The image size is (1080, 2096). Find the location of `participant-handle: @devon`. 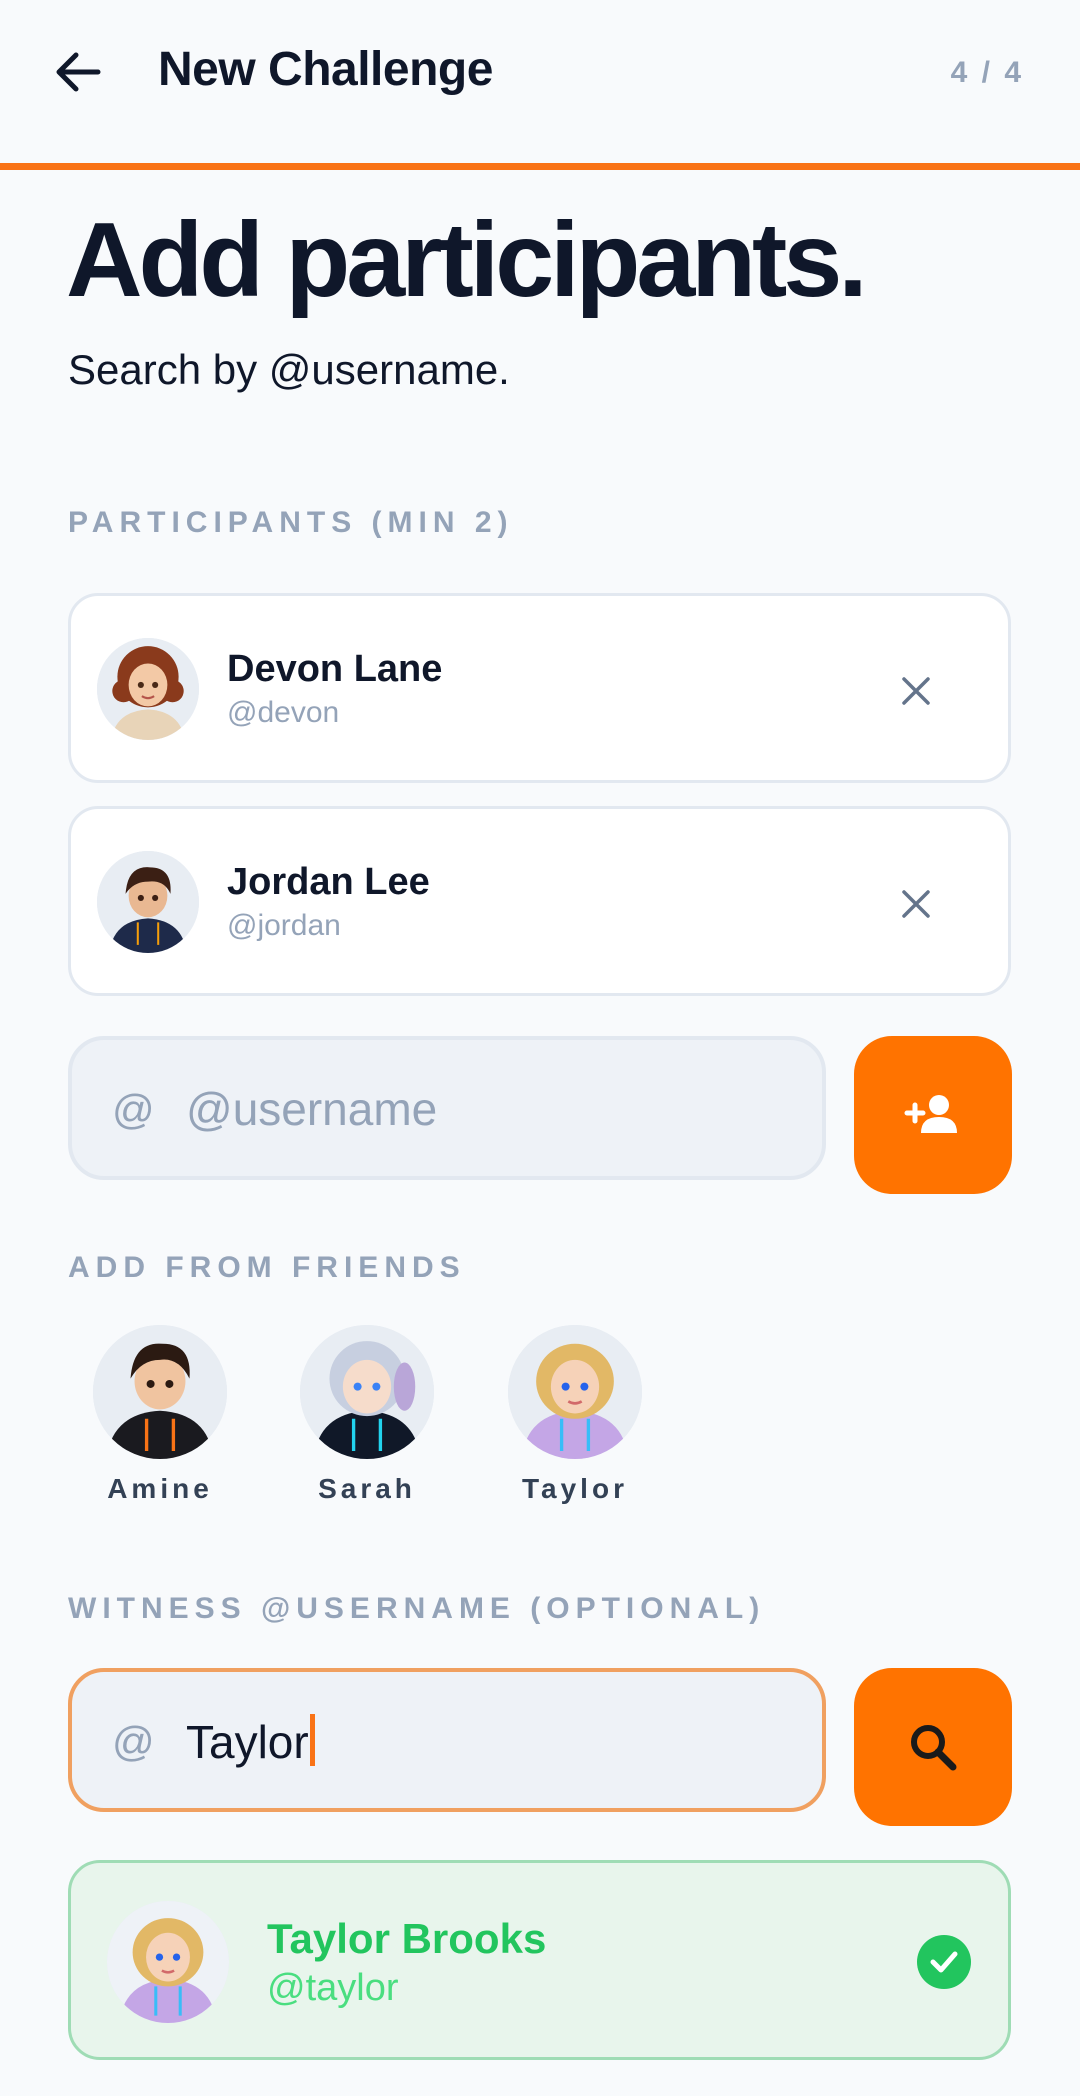

participant-handle: @devon is located at coordinates (283, 712).